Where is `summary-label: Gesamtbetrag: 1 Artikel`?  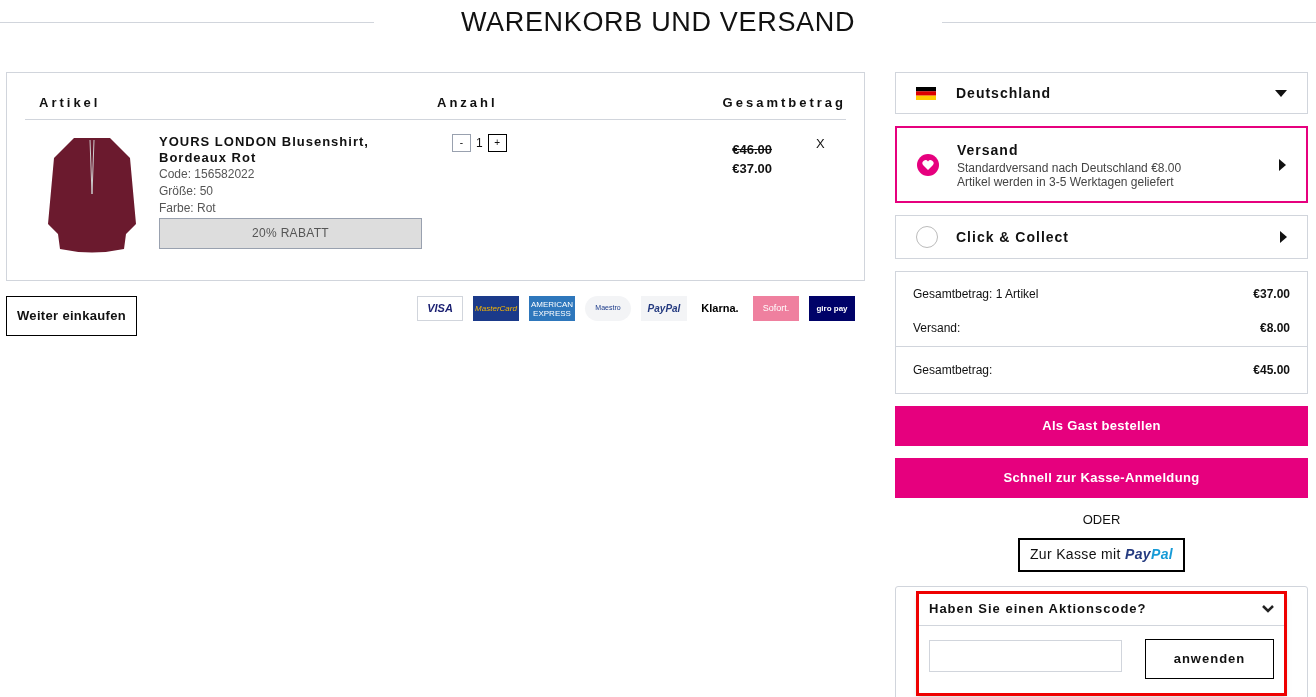
summary-label: Gesamtbetrag: 1 Artikel is located at coordinates (976, 294).